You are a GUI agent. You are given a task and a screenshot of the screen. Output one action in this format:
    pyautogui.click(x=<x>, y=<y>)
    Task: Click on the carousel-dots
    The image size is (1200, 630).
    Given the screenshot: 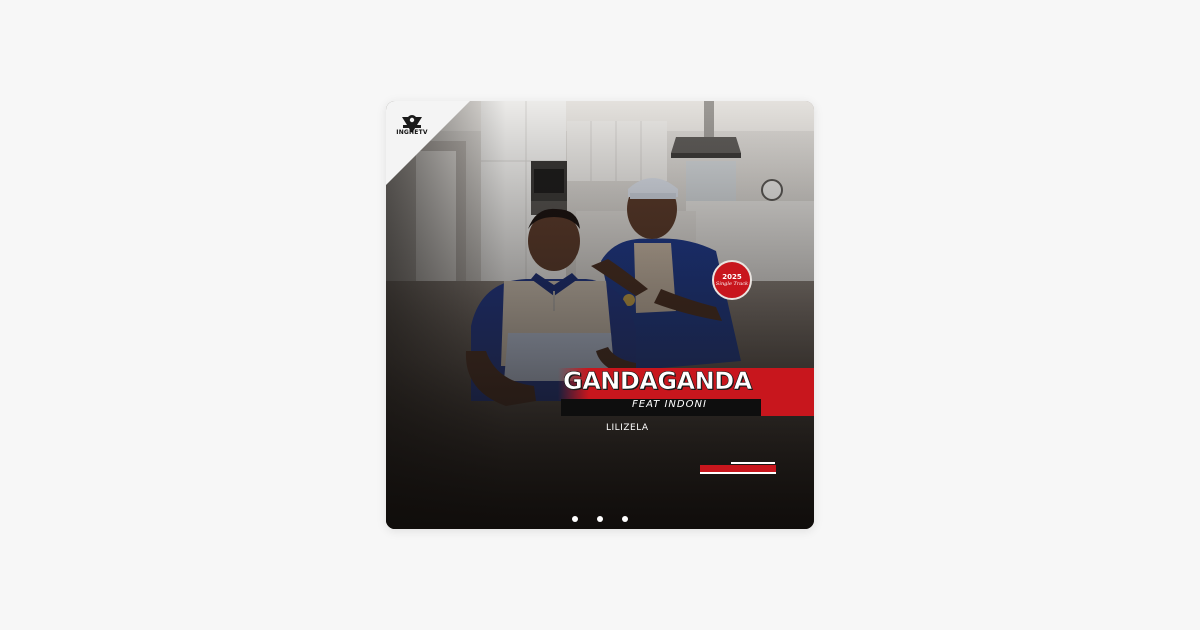 What is the action you would take?
    pyautogui.click(x=600, y=519)
    